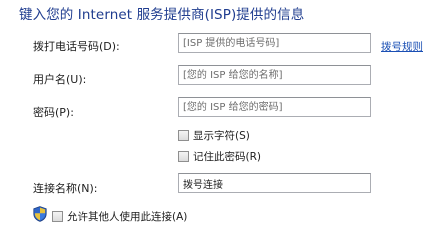 The image size is (447, 240). I want to click on username-label: 用户名(U):, so click(60, 79).